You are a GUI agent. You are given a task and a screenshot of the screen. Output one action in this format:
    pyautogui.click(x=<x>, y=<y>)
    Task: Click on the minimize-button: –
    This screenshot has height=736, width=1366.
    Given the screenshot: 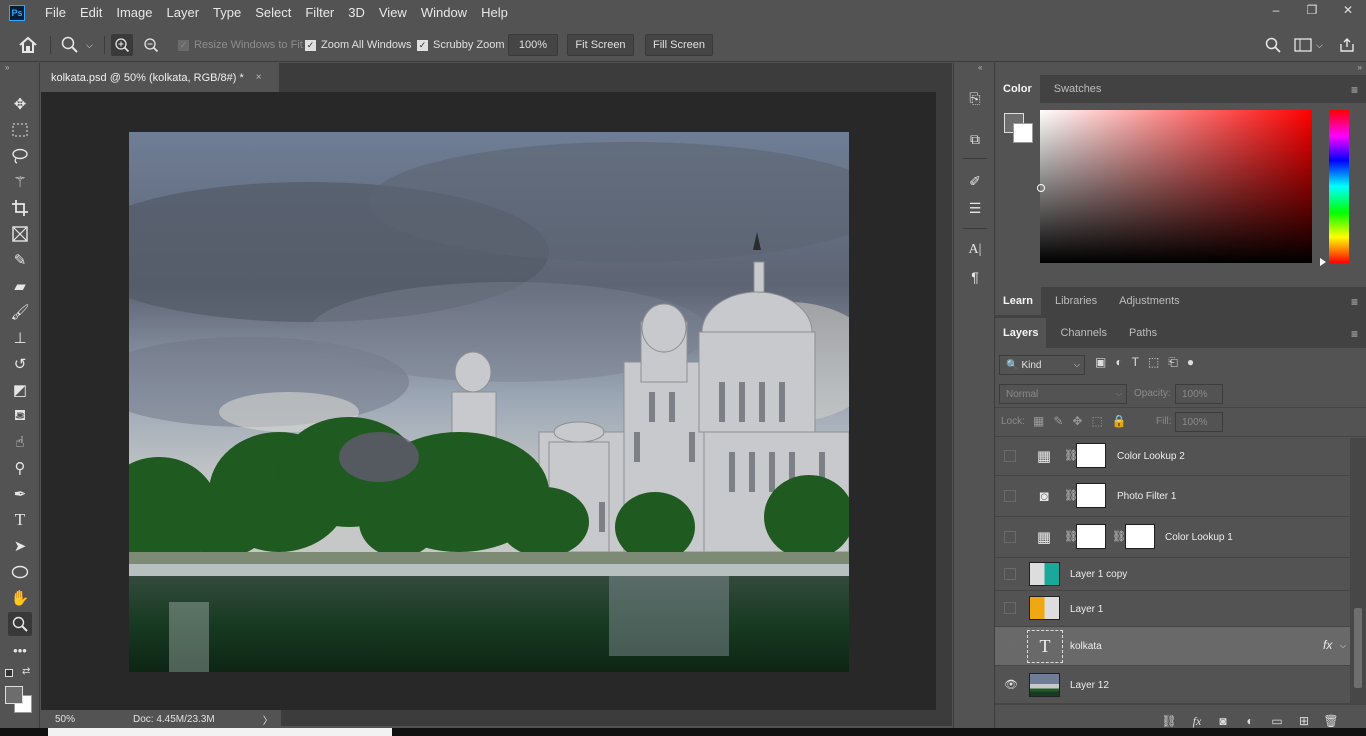 What is the action you would take?
    pyautogui.click(x=1276, y=10)
    